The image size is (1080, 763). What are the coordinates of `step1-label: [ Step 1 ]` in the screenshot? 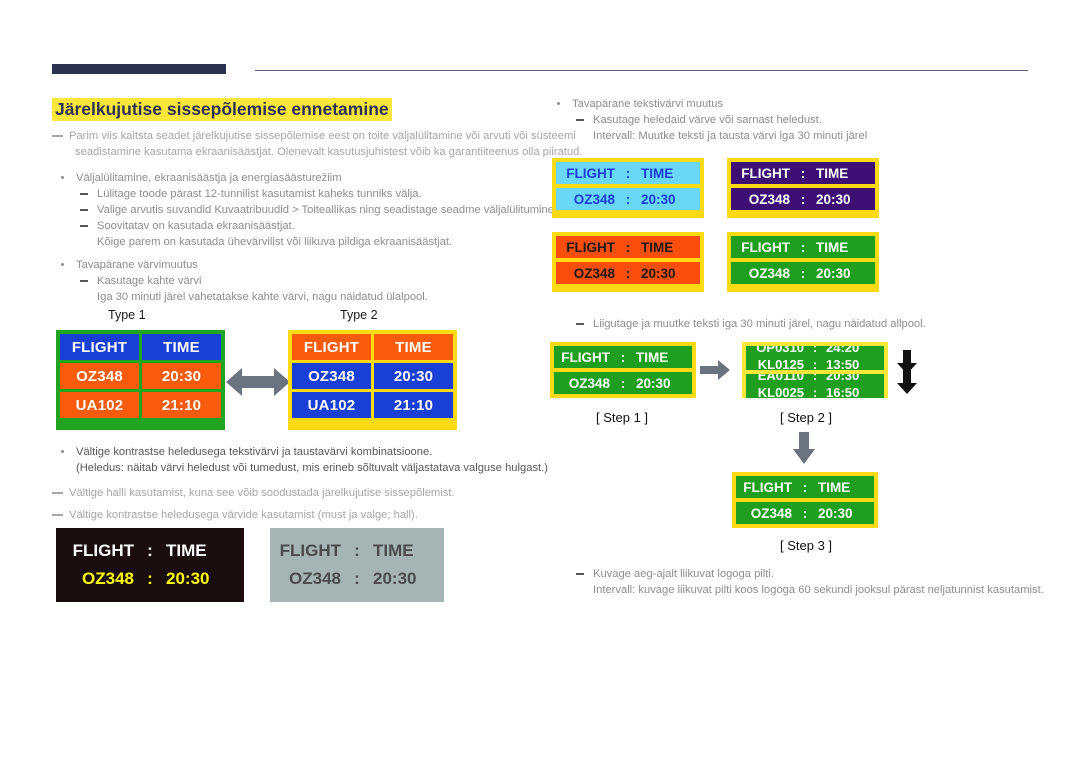 It's located at (622, 417).